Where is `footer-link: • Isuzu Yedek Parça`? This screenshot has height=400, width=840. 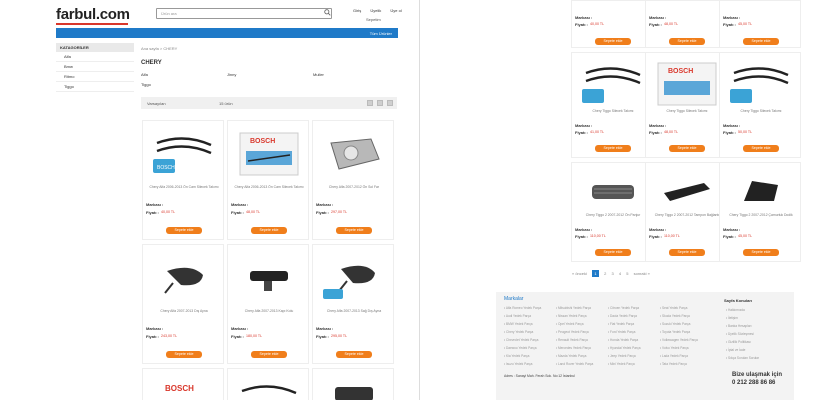 footer-link: • Isuzu Yedek Parça is located at coordinates (518, 364).